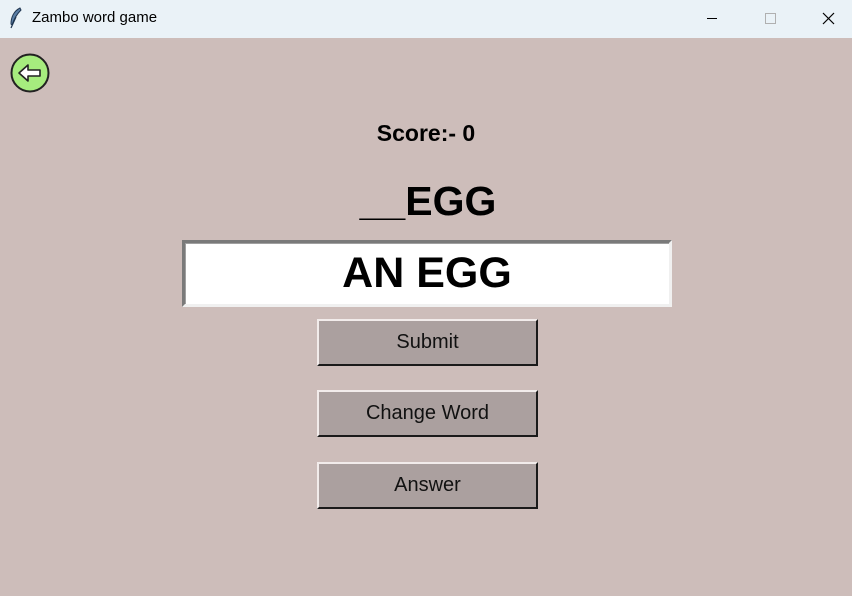 This screenshot has width=852, height=596. What do you see at coordinates (427, 342) in the screenshot?
I see `submit-button: Submit` at bounding box center [427, 342].